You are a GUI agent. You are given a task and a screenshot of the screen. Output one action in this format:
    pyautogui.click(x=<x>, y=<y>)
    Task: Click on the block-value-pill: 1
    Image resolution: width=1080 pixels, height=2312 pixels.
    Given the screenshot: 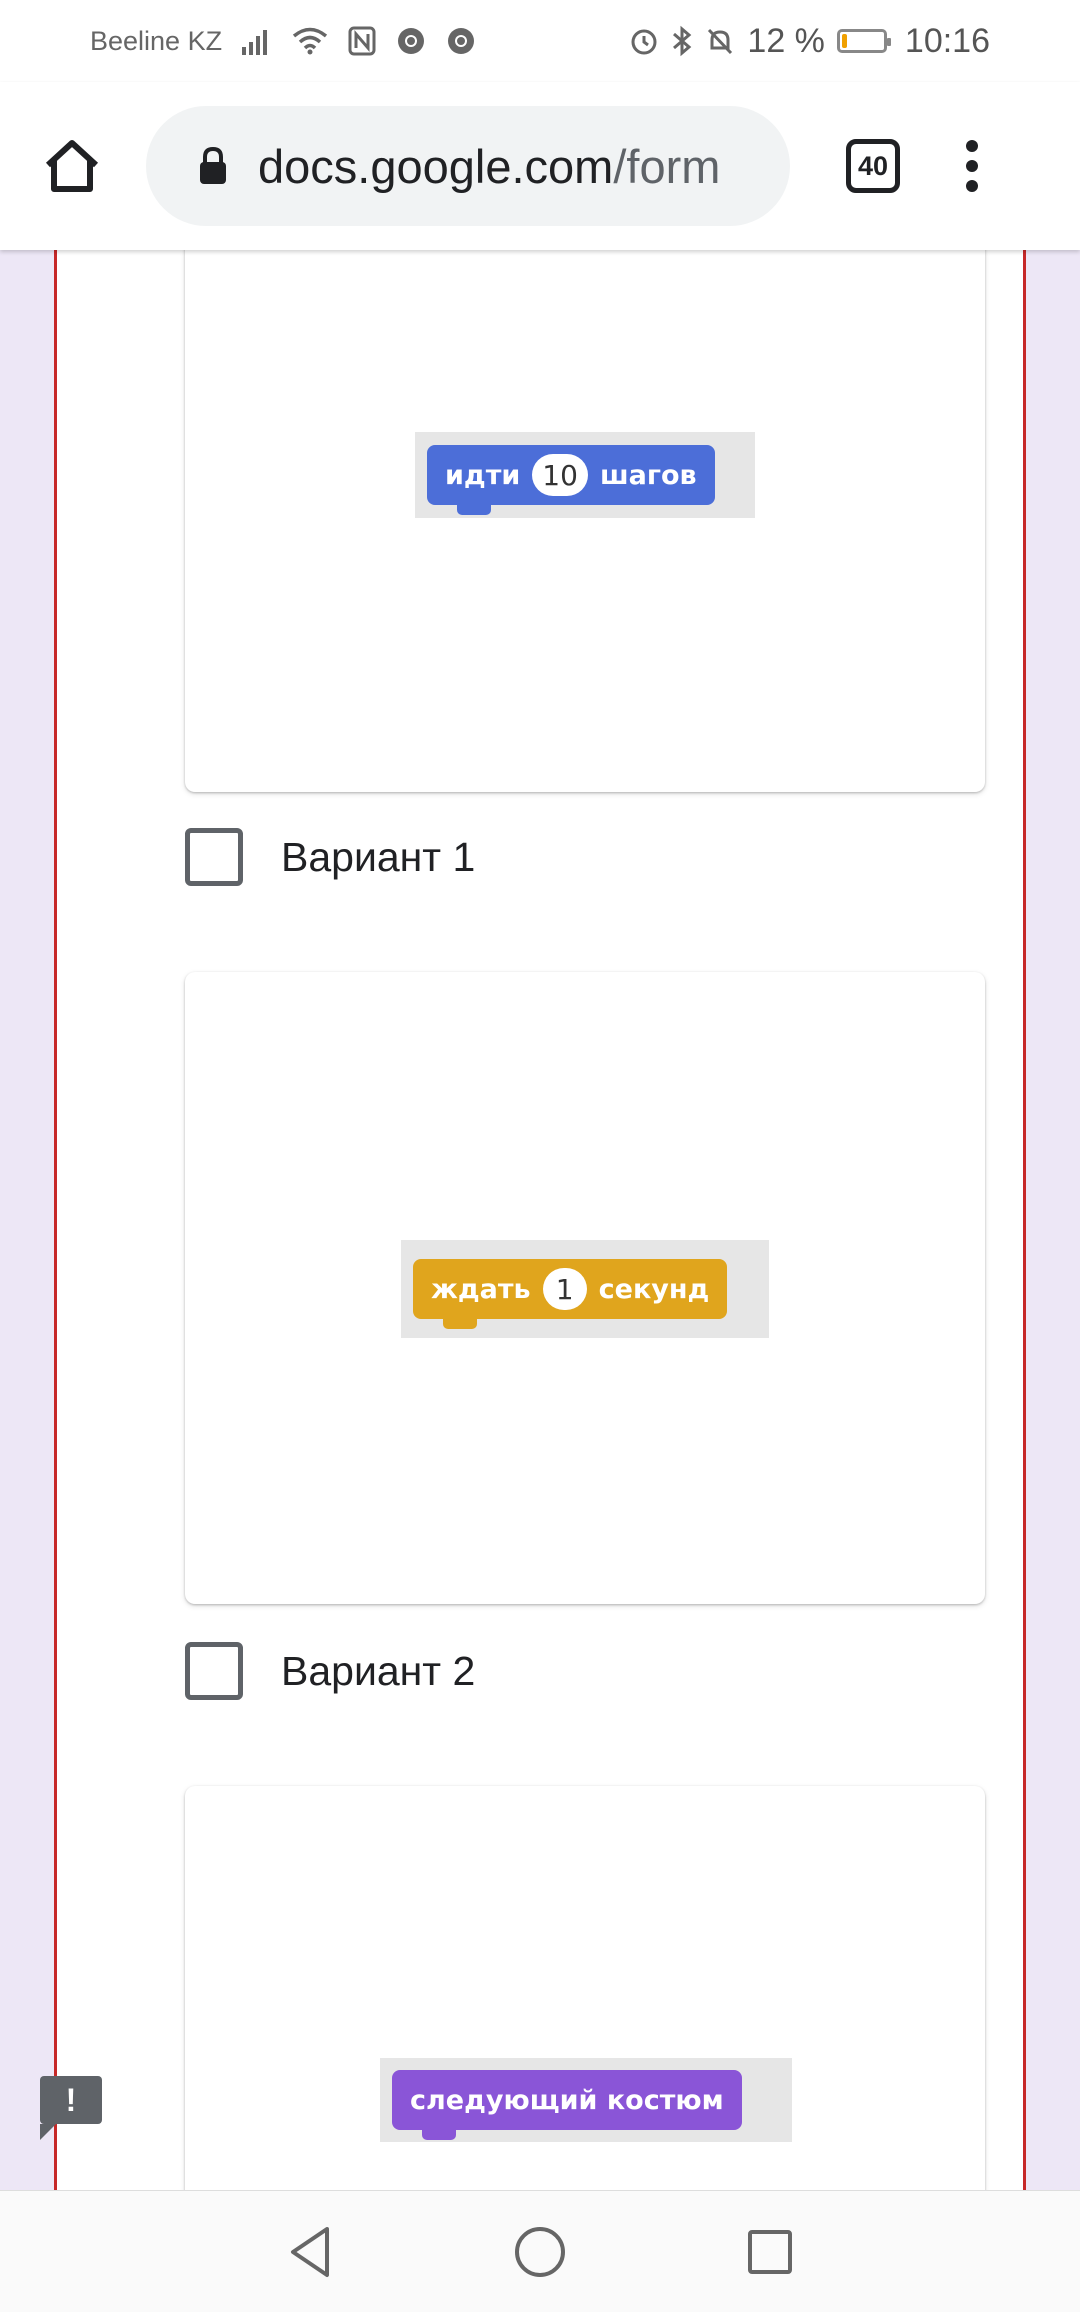 What is the action you would take?
    pyautogui.click(x=564, y=1289)
    